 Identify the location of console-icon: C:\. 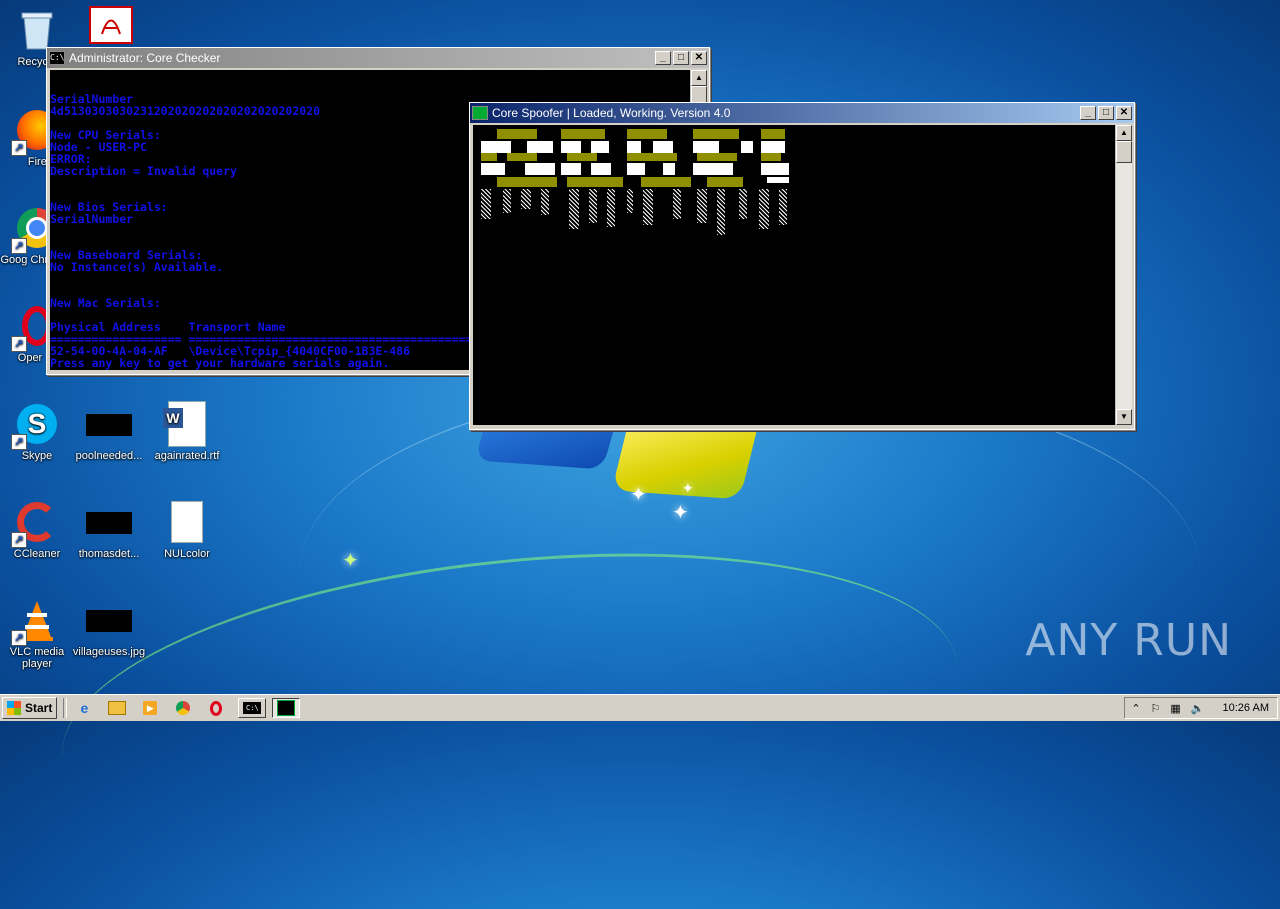
(57, 58).